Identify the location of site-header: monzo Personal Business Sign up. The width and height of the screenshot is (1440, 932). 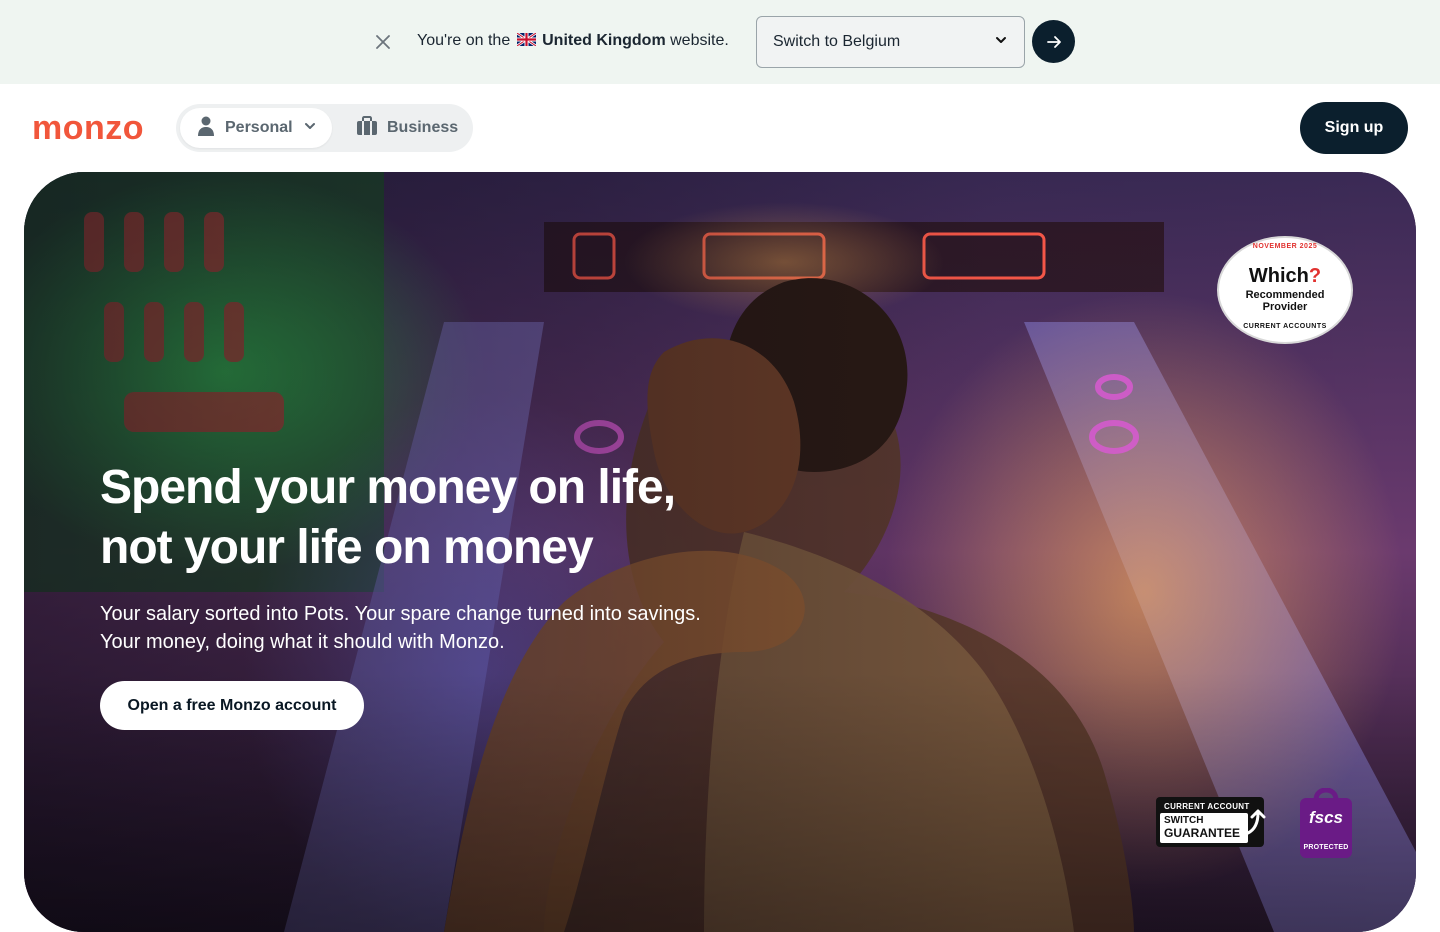
(720, 128).